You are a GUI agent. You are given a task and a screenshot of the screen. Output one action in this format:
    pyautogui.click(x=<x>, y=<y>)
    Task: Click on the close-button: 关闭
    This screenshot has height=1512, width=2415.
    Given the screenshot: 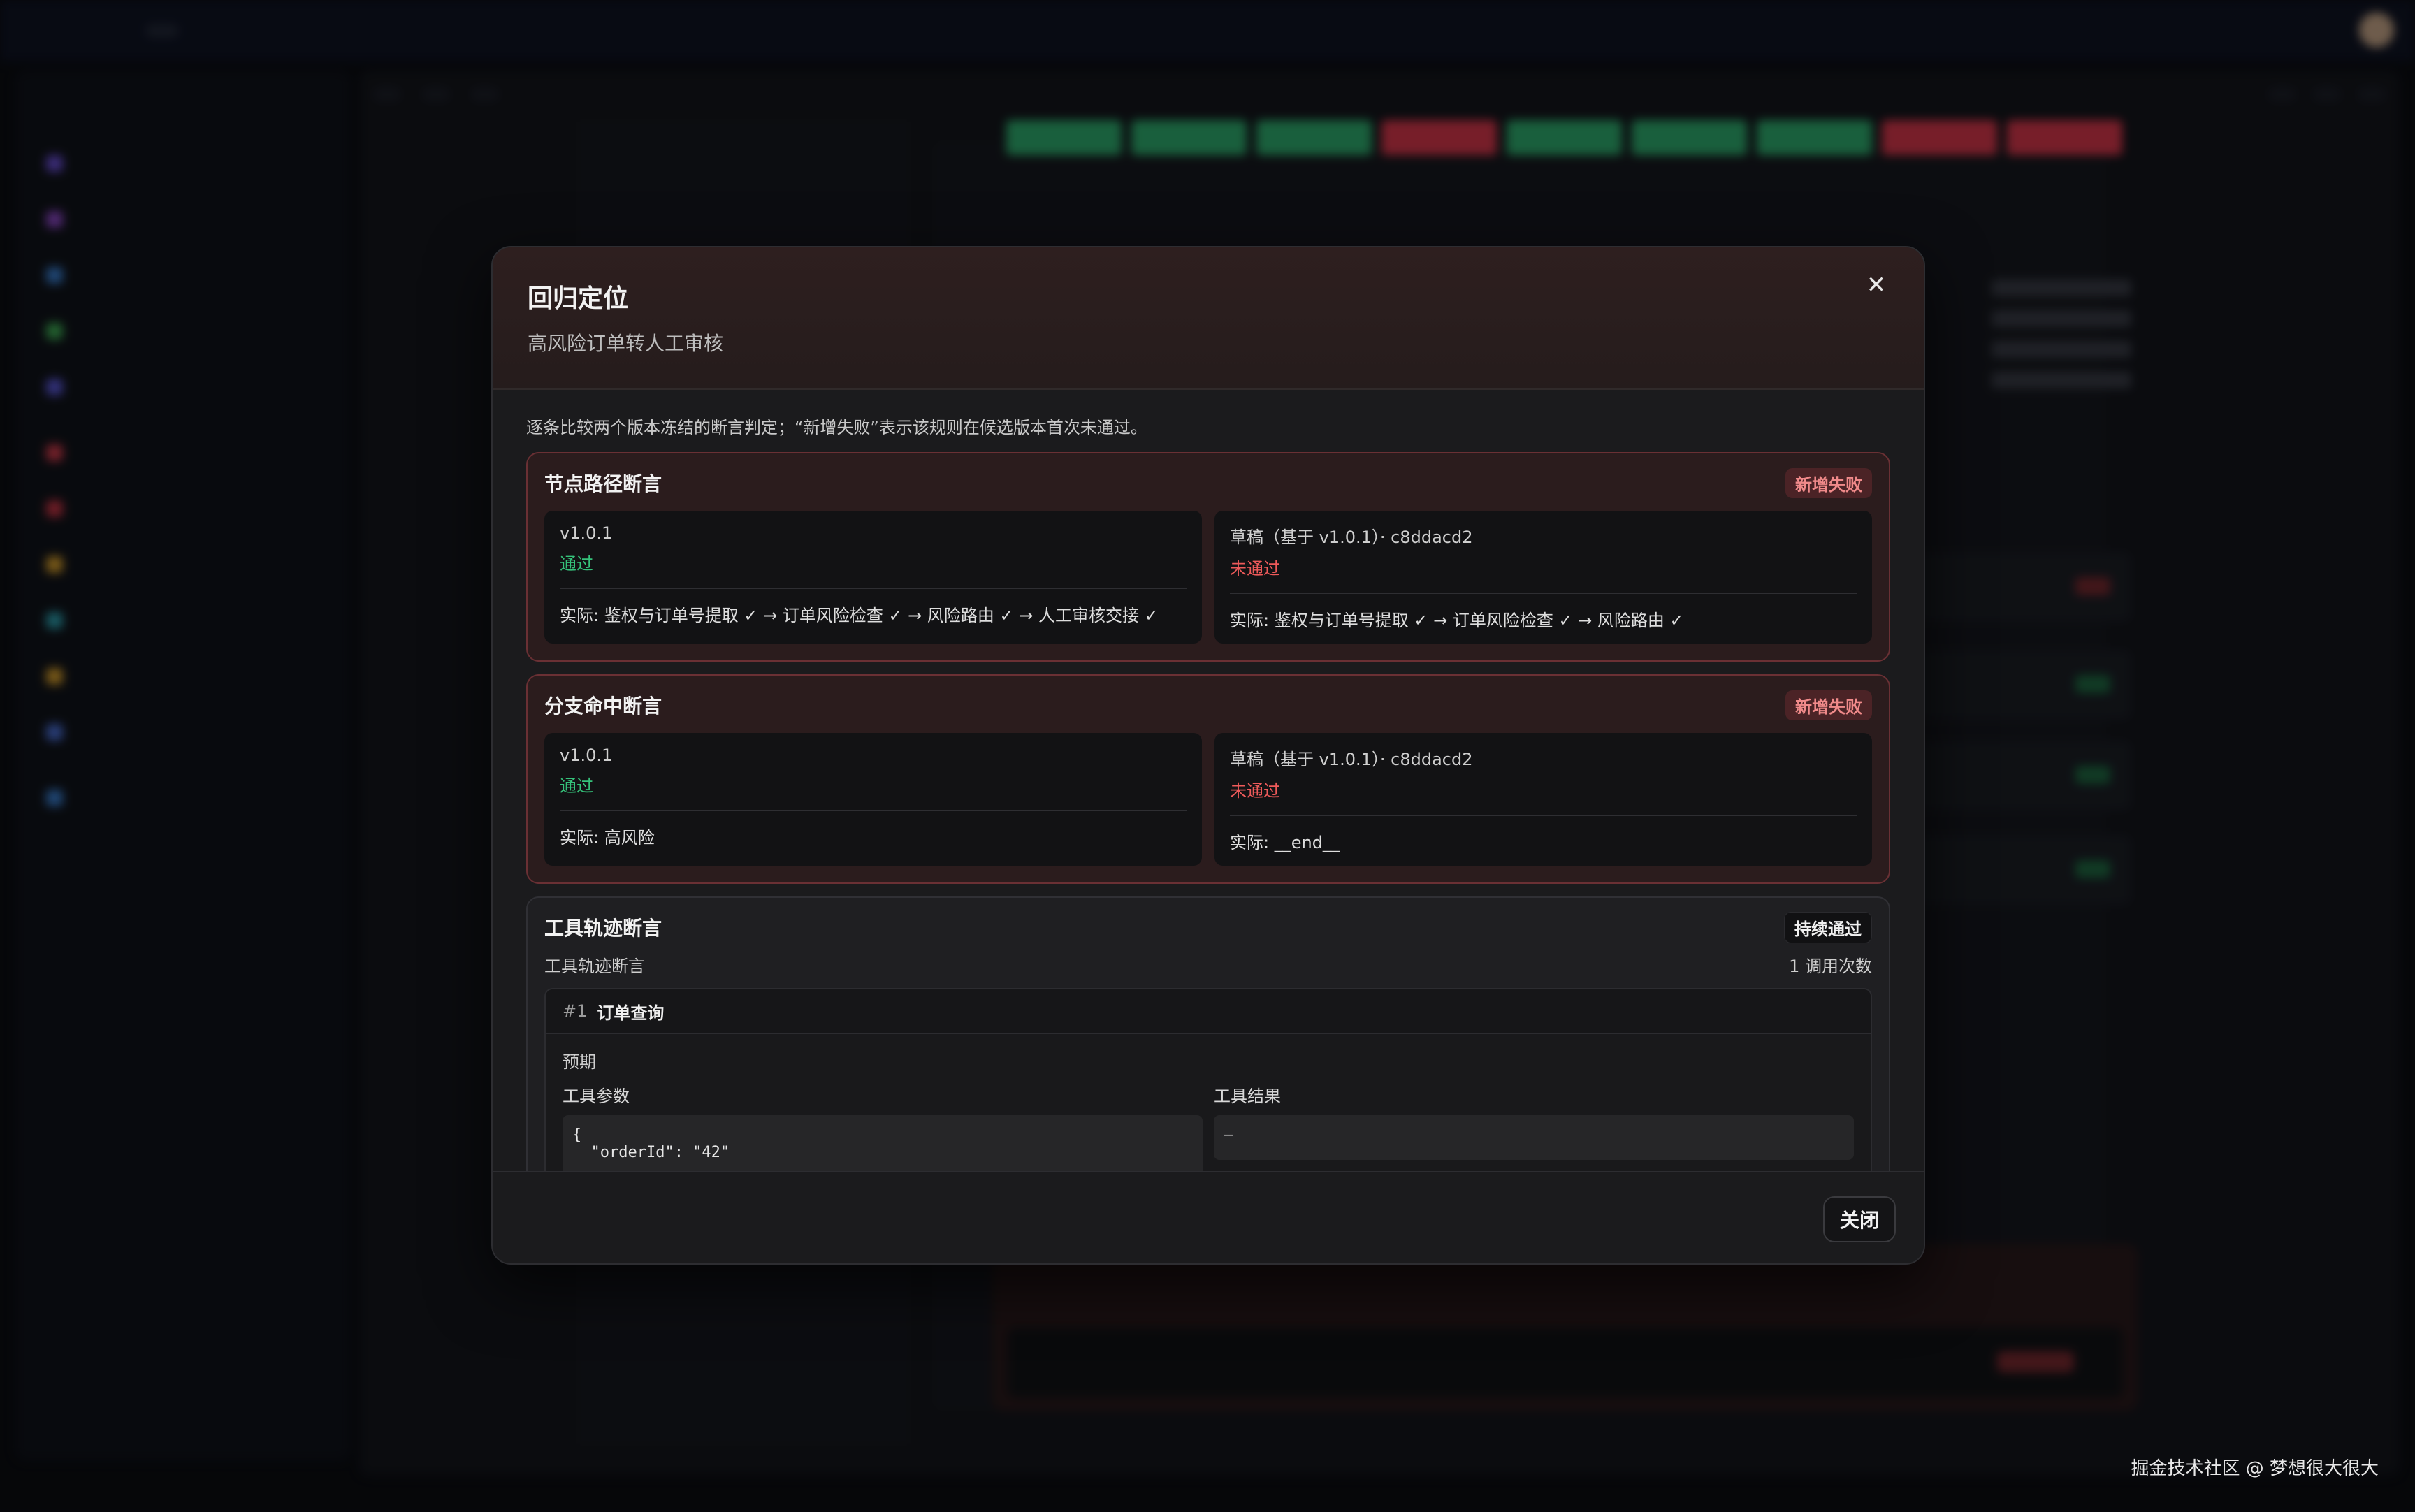 What is the action you would take?
    pyautogui.click(x=1859, y=1219)
    